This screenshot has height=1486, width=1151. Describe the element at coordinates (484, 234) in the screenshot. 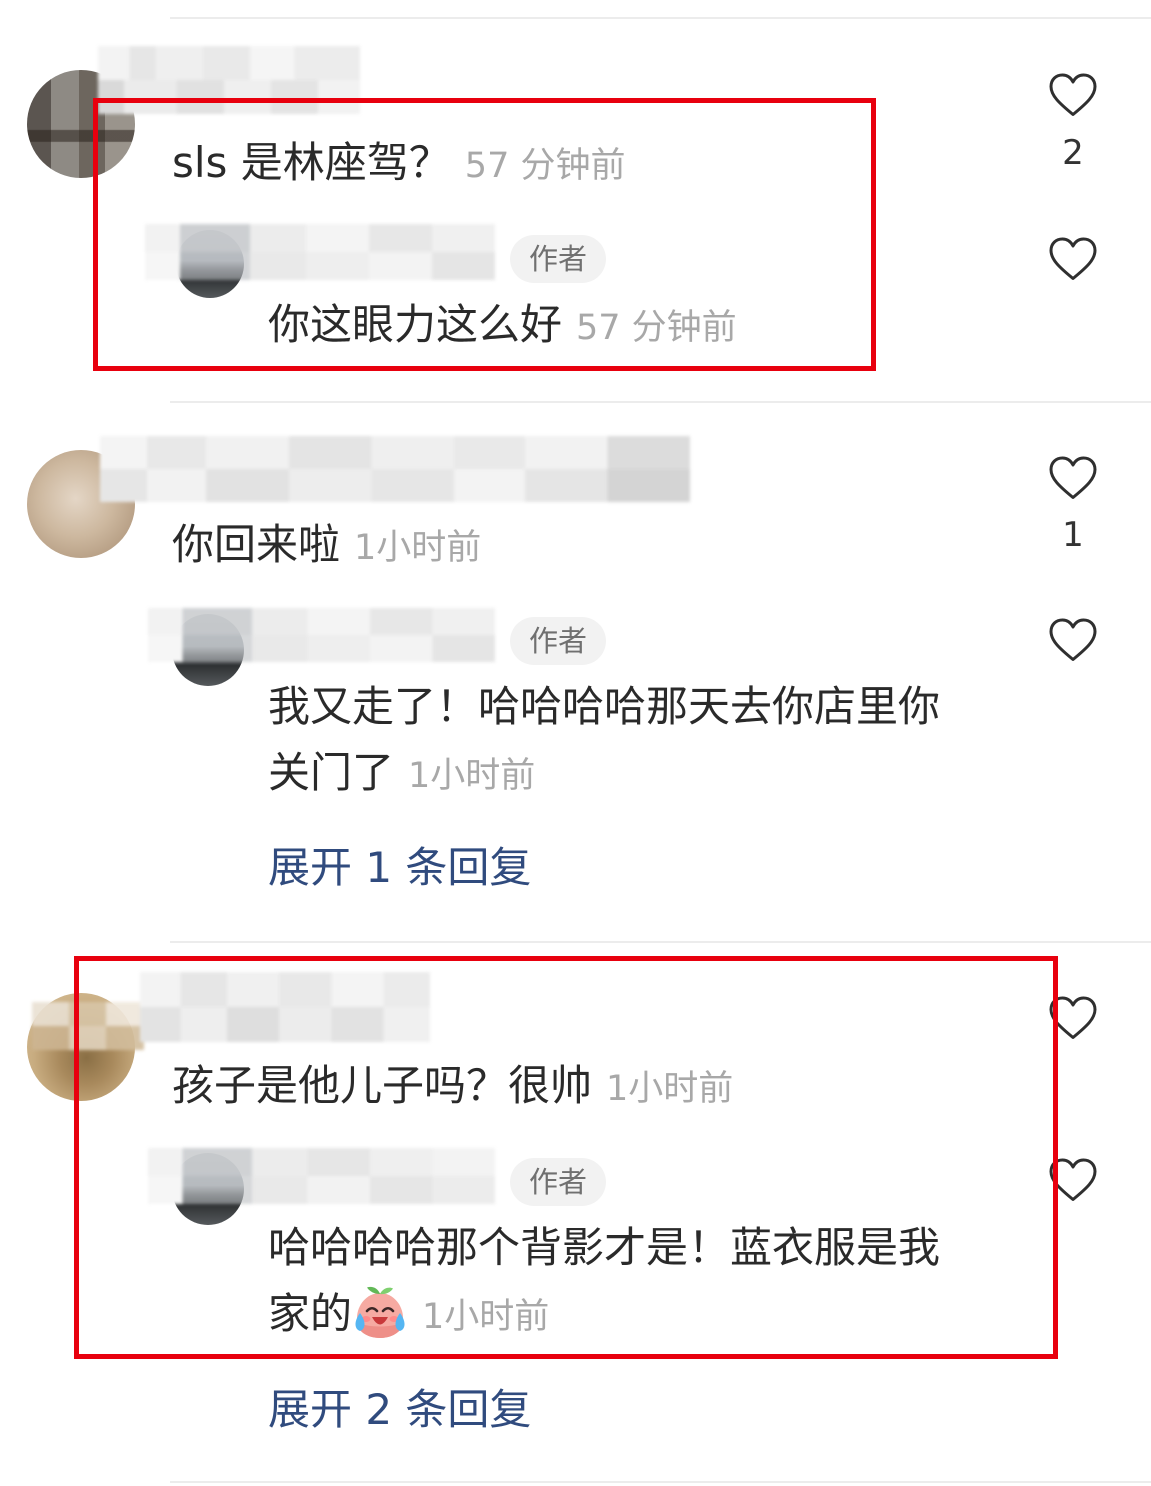

I see `highlight-box` at that location.